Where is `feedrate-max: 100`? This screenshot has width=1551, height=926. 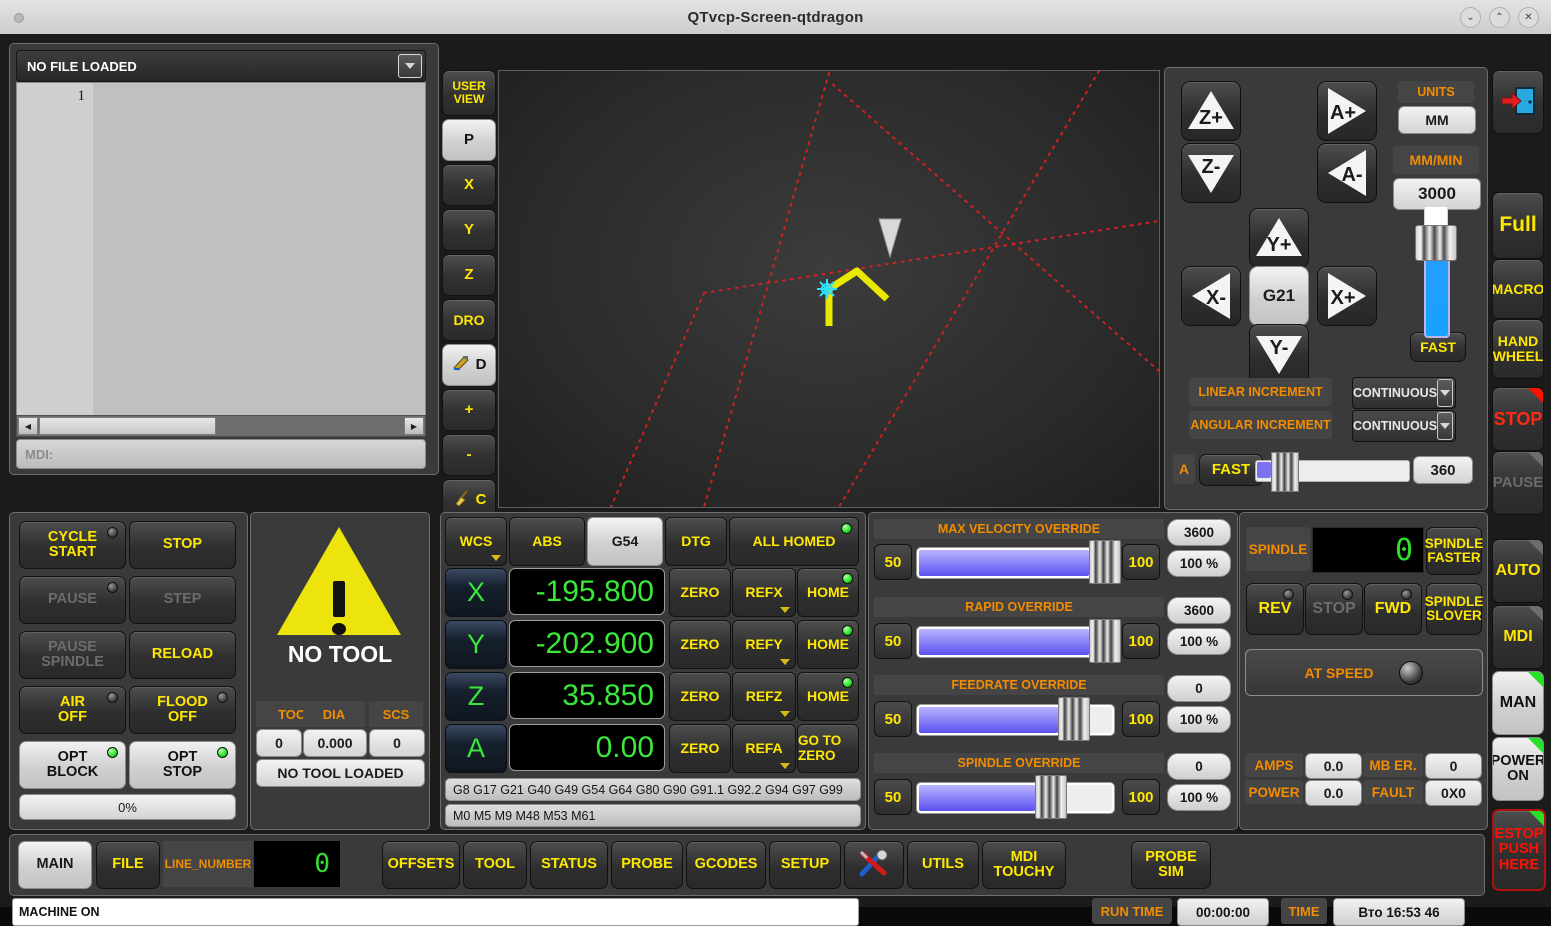
feedrate-max: 100 is located at coordinates (1141, 719).